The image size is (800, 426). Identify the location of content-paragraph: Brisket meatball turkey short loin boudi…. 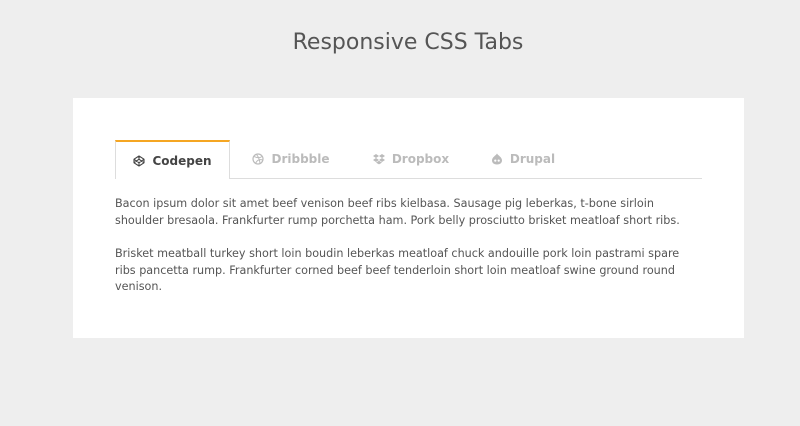
(397, 270).